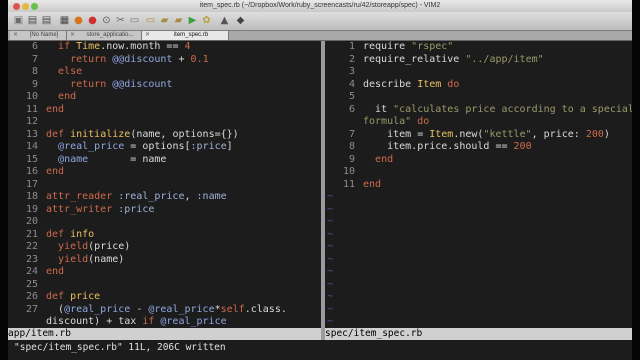 Image resolution: width=640 pixels, height=360 pixels. Describe the element at coordinates (78, 20) in the screenshot. I see `undo-icon: ●` at that location.